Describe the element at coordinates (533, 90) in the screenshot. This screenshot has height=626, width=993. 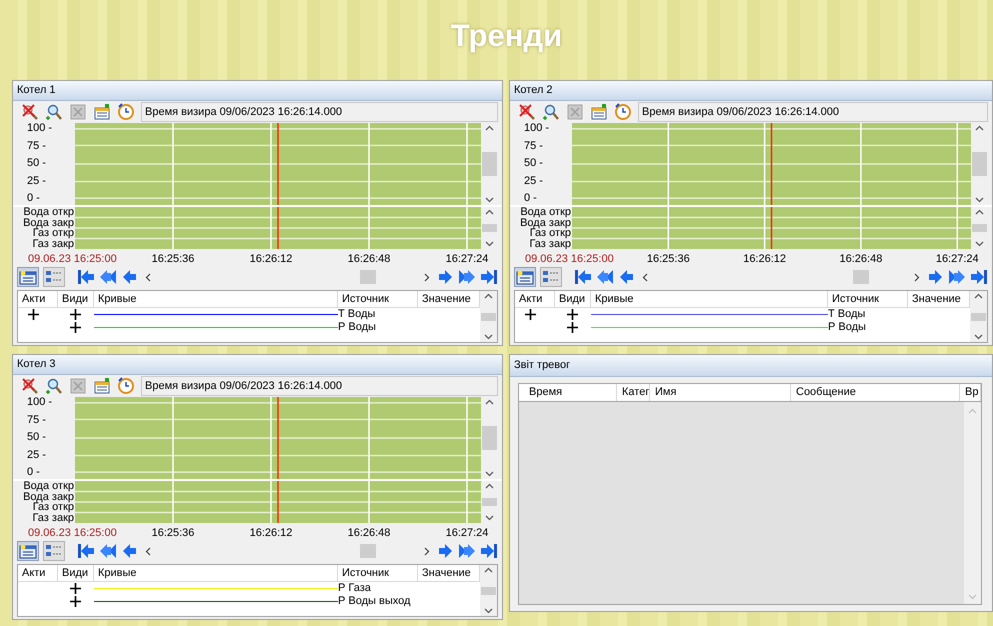
I see `panel-title: Котел 2` at that location.